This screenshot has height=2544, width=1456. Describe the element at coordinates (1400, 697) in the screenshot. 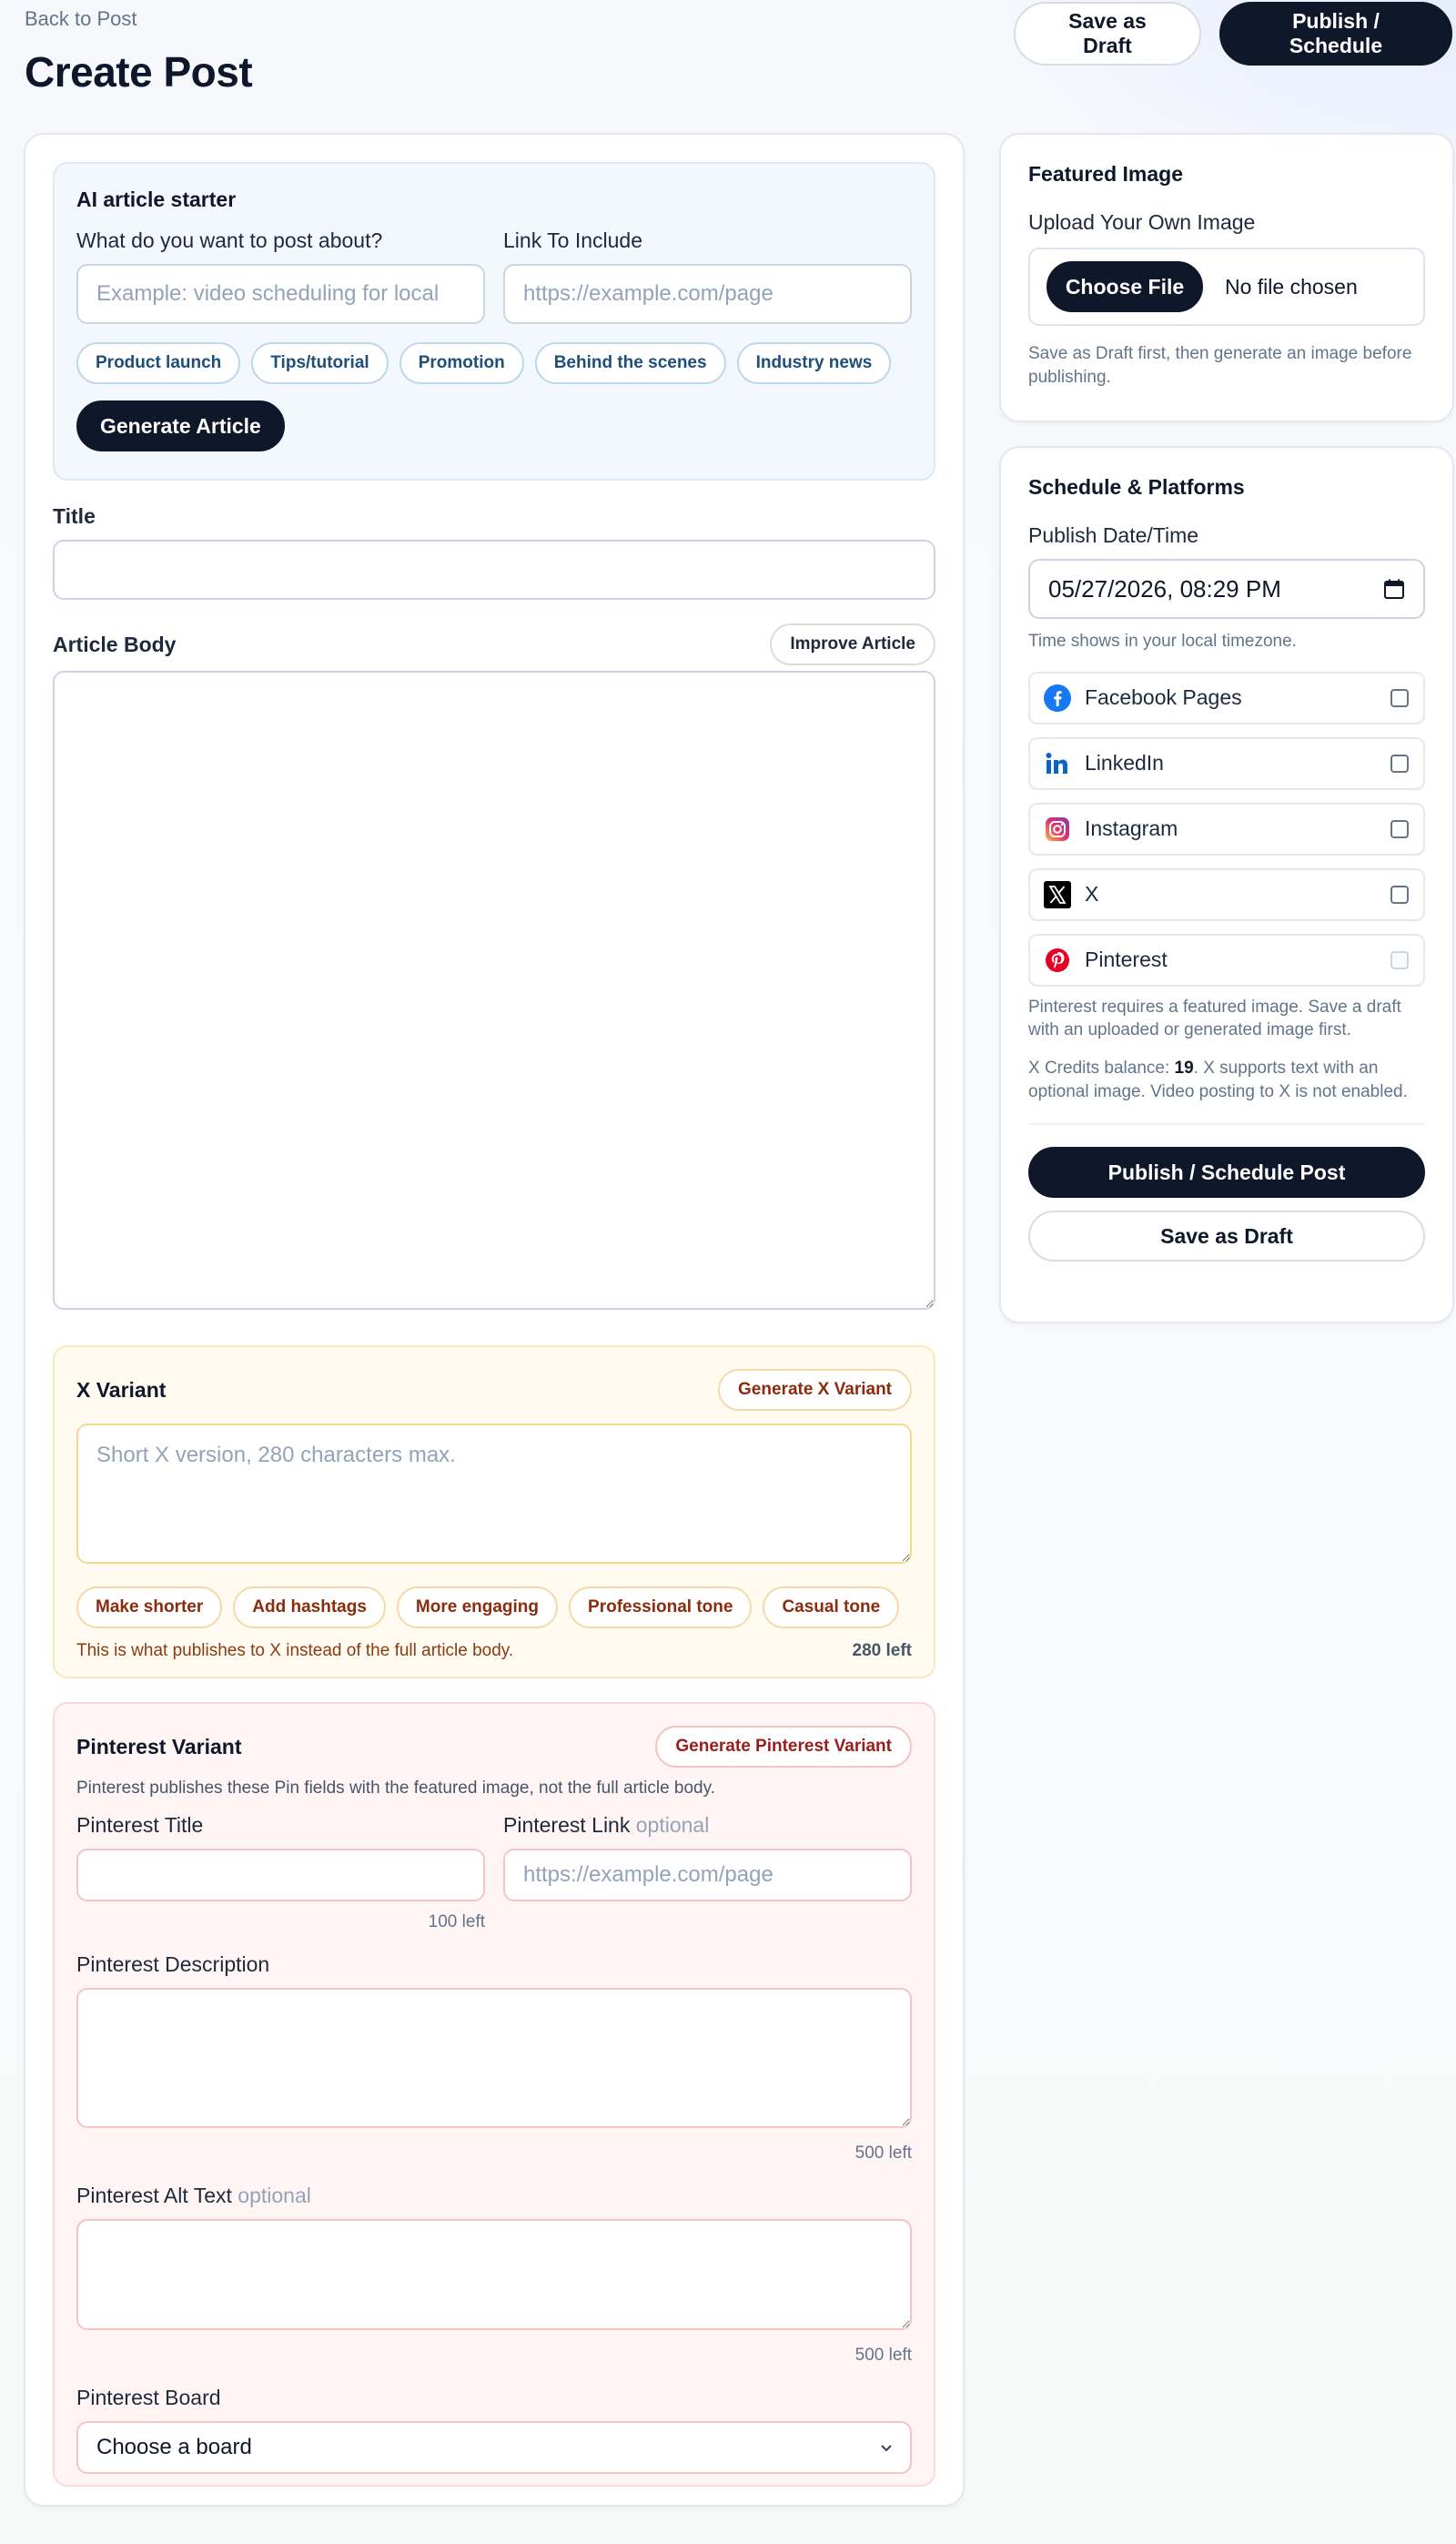

I see `facebook-checkbox` at that location.